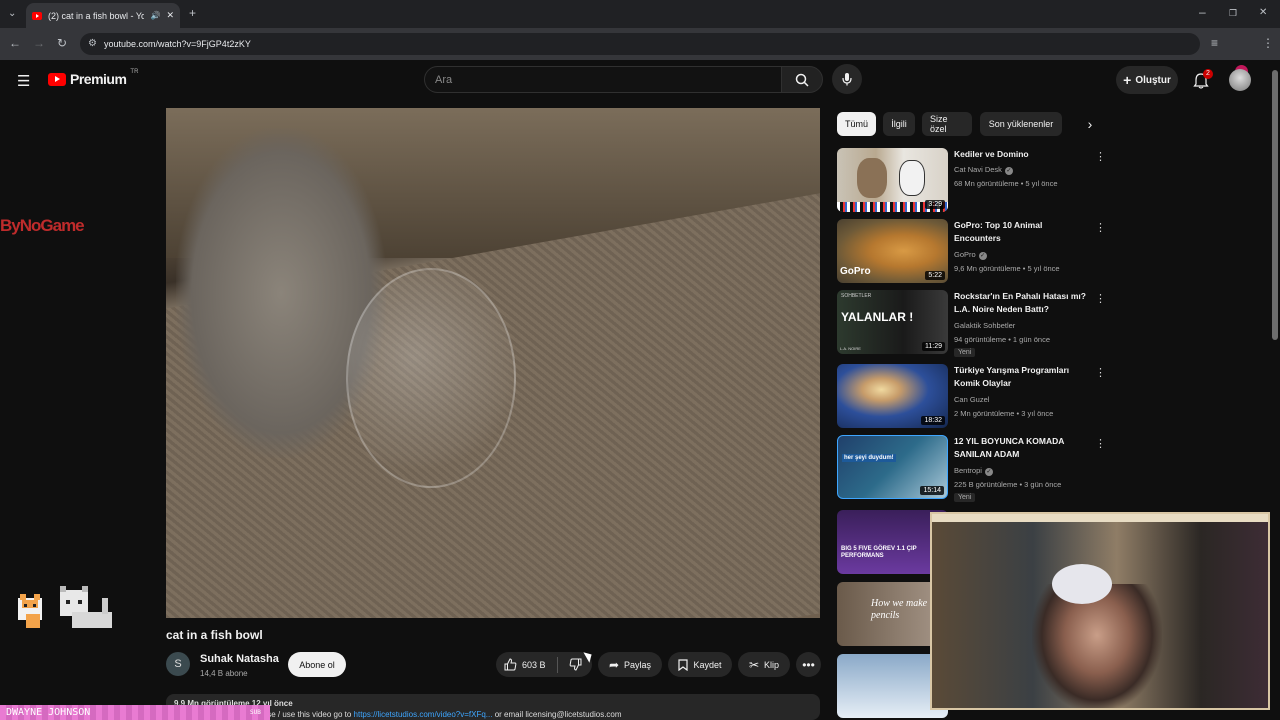 Image resolution: width=1280 pixels, height=720 pixels. Describe the element at coordinates (869, 458) in the screenshot. I see `thumbnail-text: her şeyi duydum!` at that location.